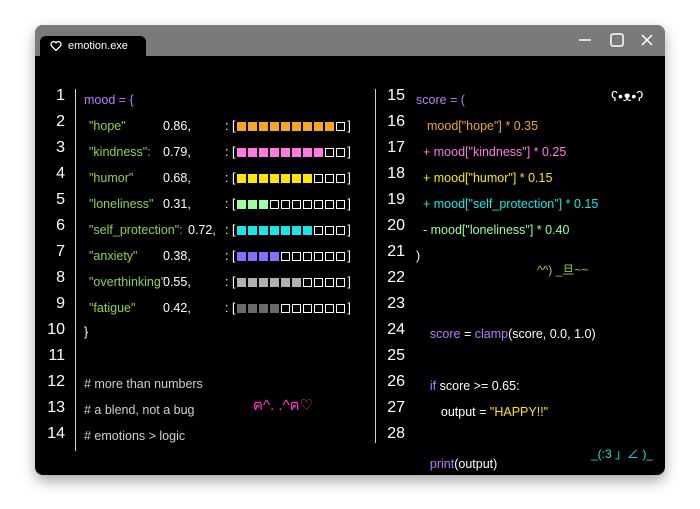 Image resolution: width=700 pixels, height=509 pixels. What do you see at coordinates (496, 230) in the screenshot?
I see `code-line-20: - mood["loneliness"] * 0.40` at bounding box center [496, 230].